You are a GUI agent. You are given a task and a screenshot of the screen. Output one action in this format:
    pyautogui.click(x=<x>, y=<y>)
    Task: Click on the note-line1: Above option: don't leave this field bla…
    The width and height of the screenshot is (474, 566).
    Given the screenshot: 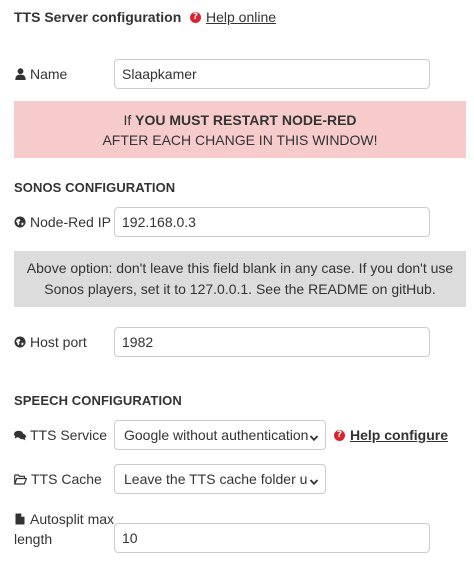 What is the action you would take?
    pyautogui.click(x=240, y=268)
    